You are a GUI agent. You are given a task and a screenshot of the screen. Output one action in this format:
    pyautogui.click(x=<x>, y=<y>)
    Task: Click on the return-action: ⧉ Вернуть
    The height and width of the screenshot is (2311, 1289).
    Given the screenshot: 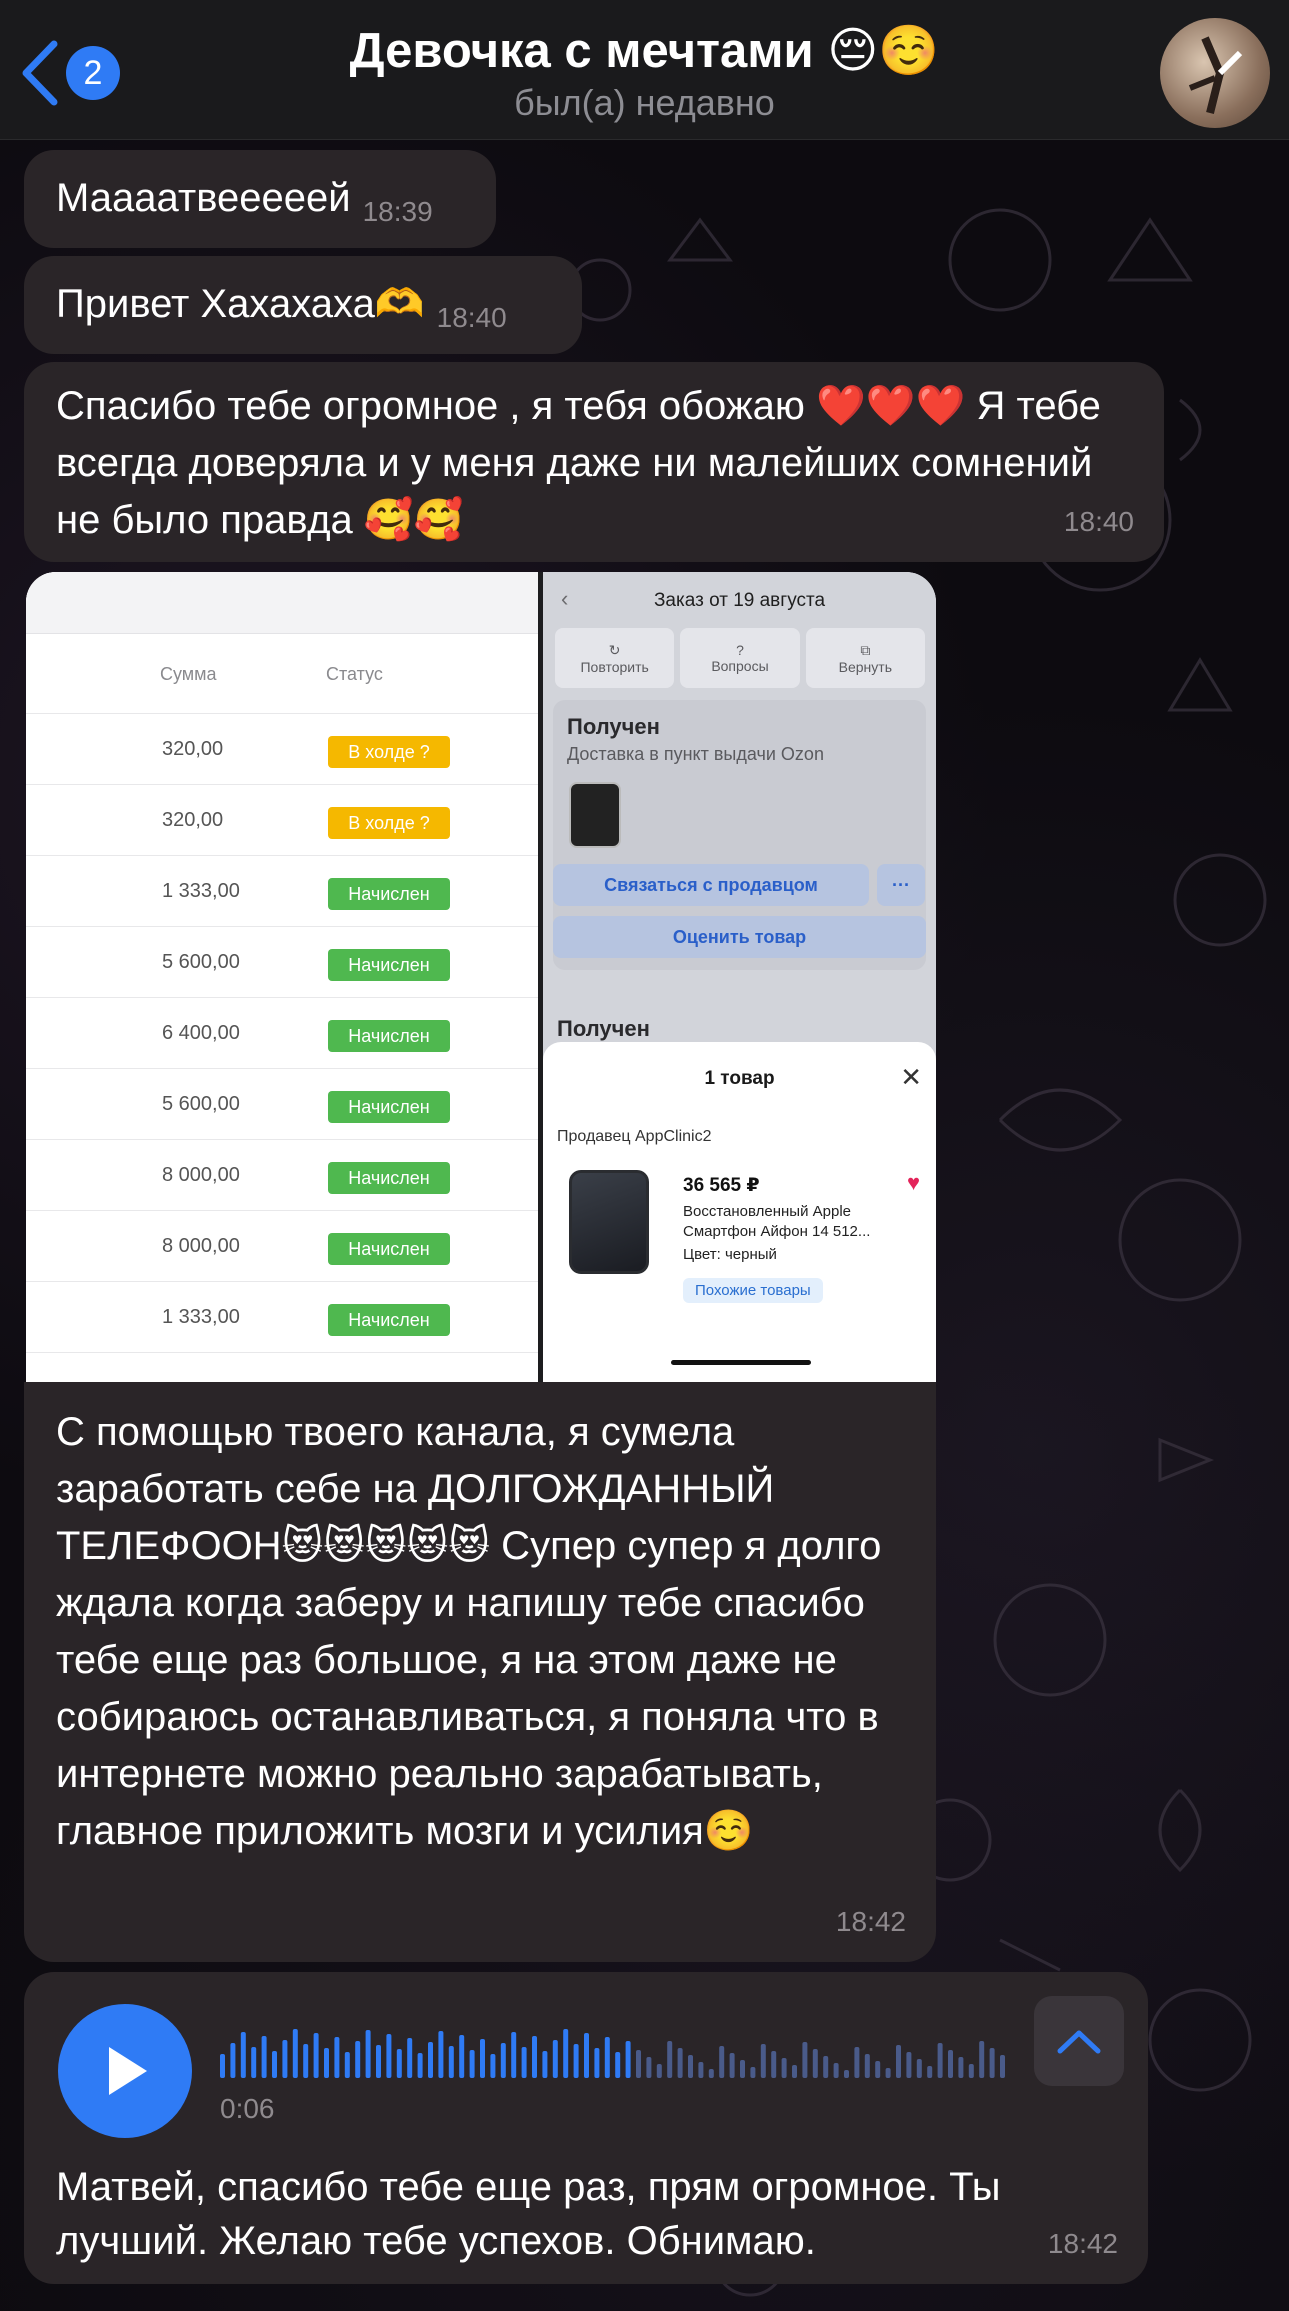 What is the action you would take?
    pyautogui.click(x=865, y=658)
    